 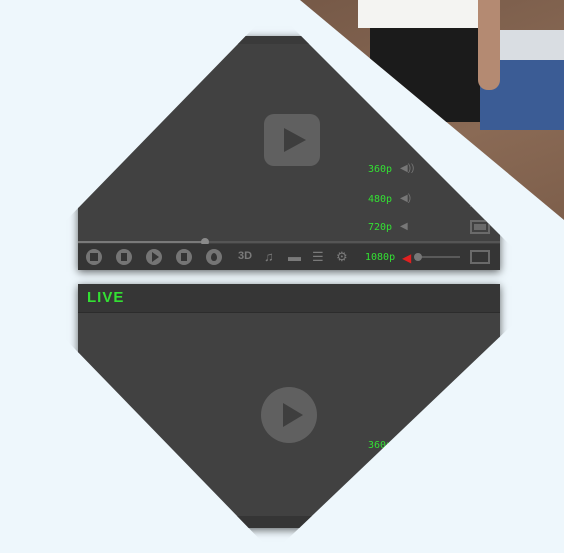 What do you see at coordinates (380, 169) in the screenshot?
I see `quality-360p: 360p` at bounding box center [380, 169].